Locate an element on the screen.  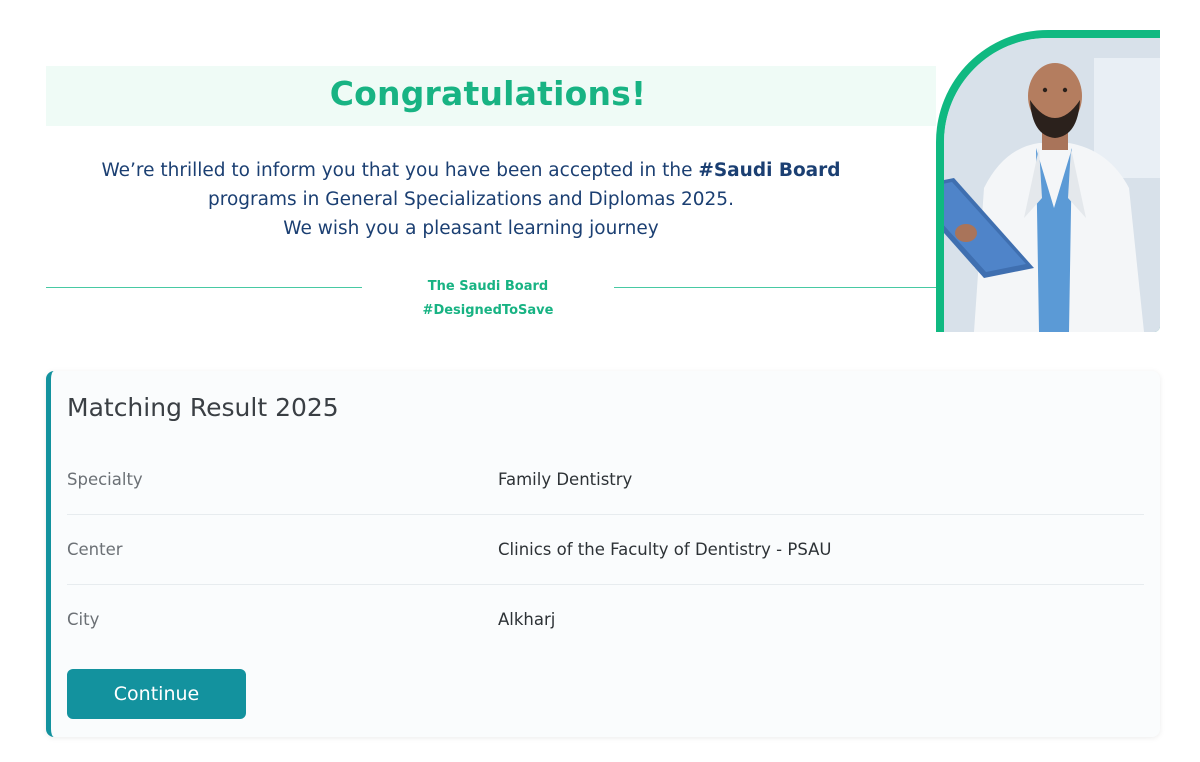
doctor-photo is located at coordinates (1052, 185).